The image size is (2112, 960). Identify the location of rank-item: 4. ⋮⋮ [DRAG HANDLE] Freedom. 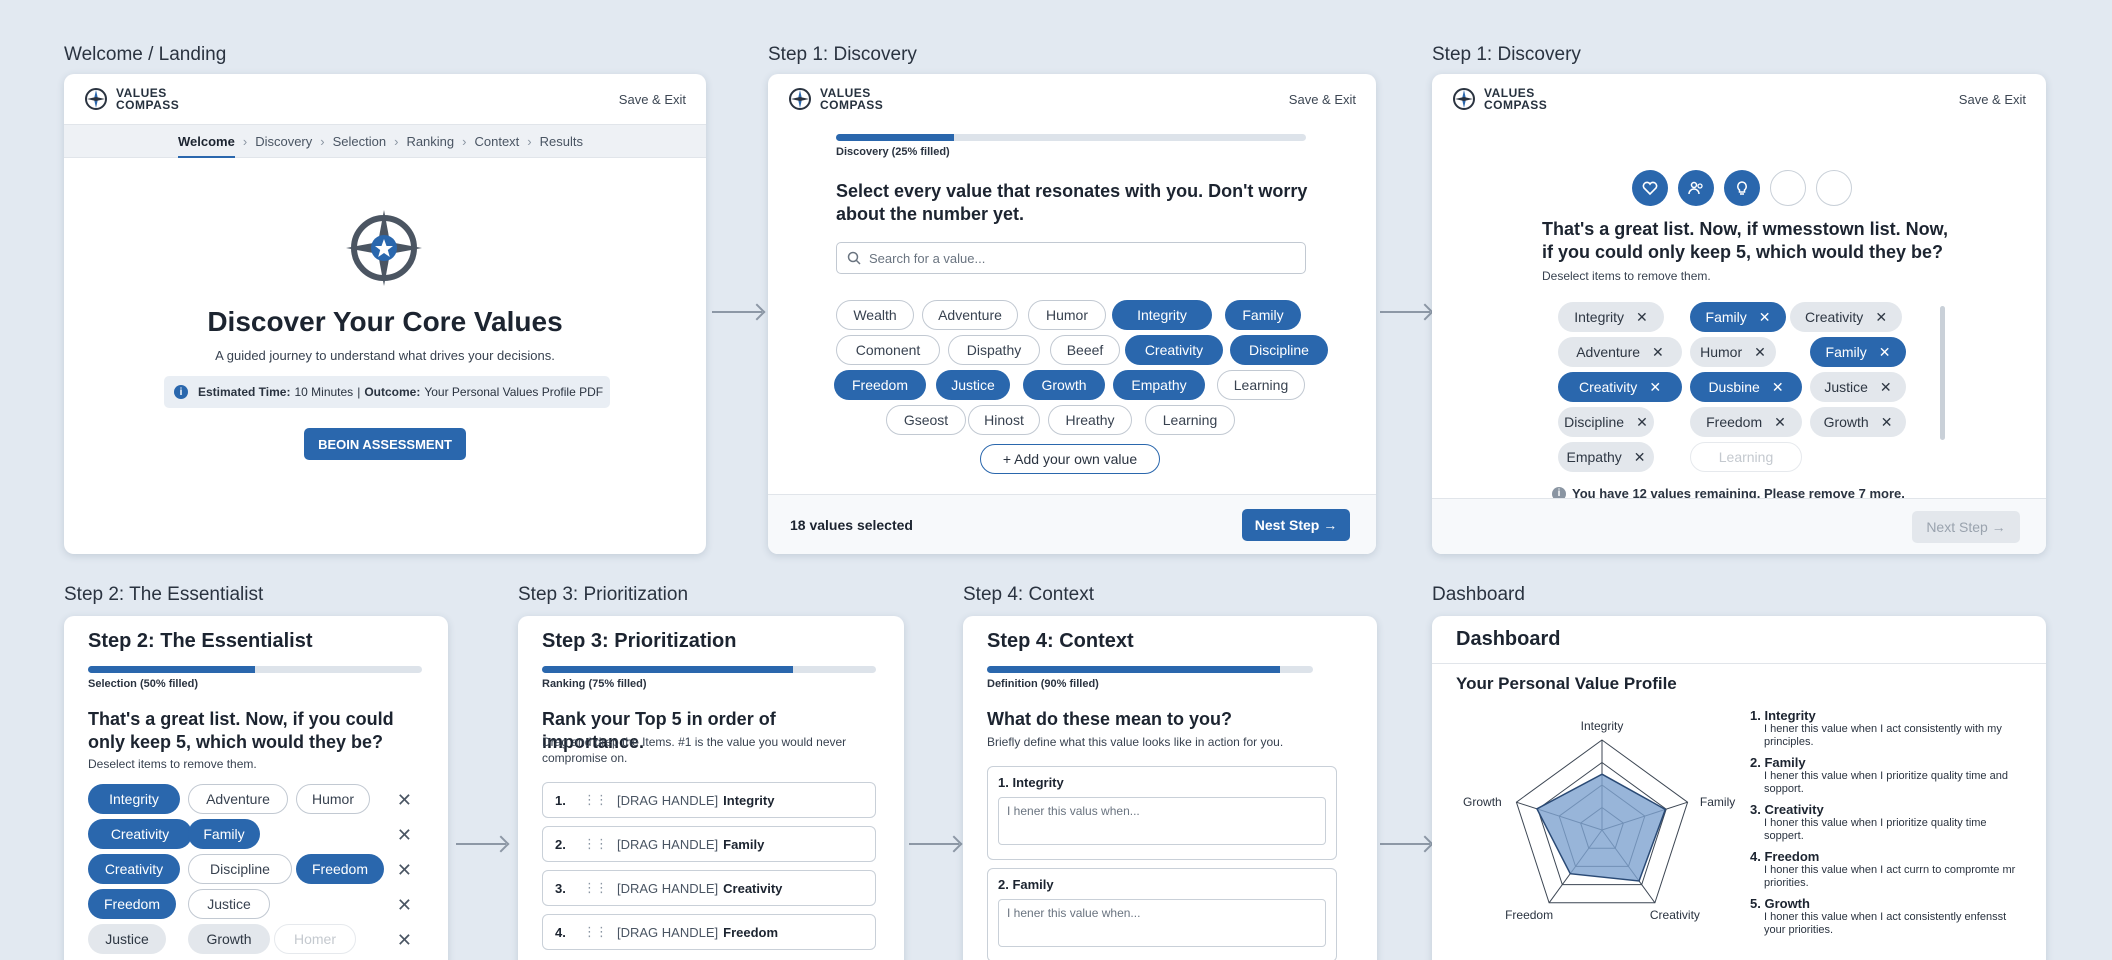
(709, 932).